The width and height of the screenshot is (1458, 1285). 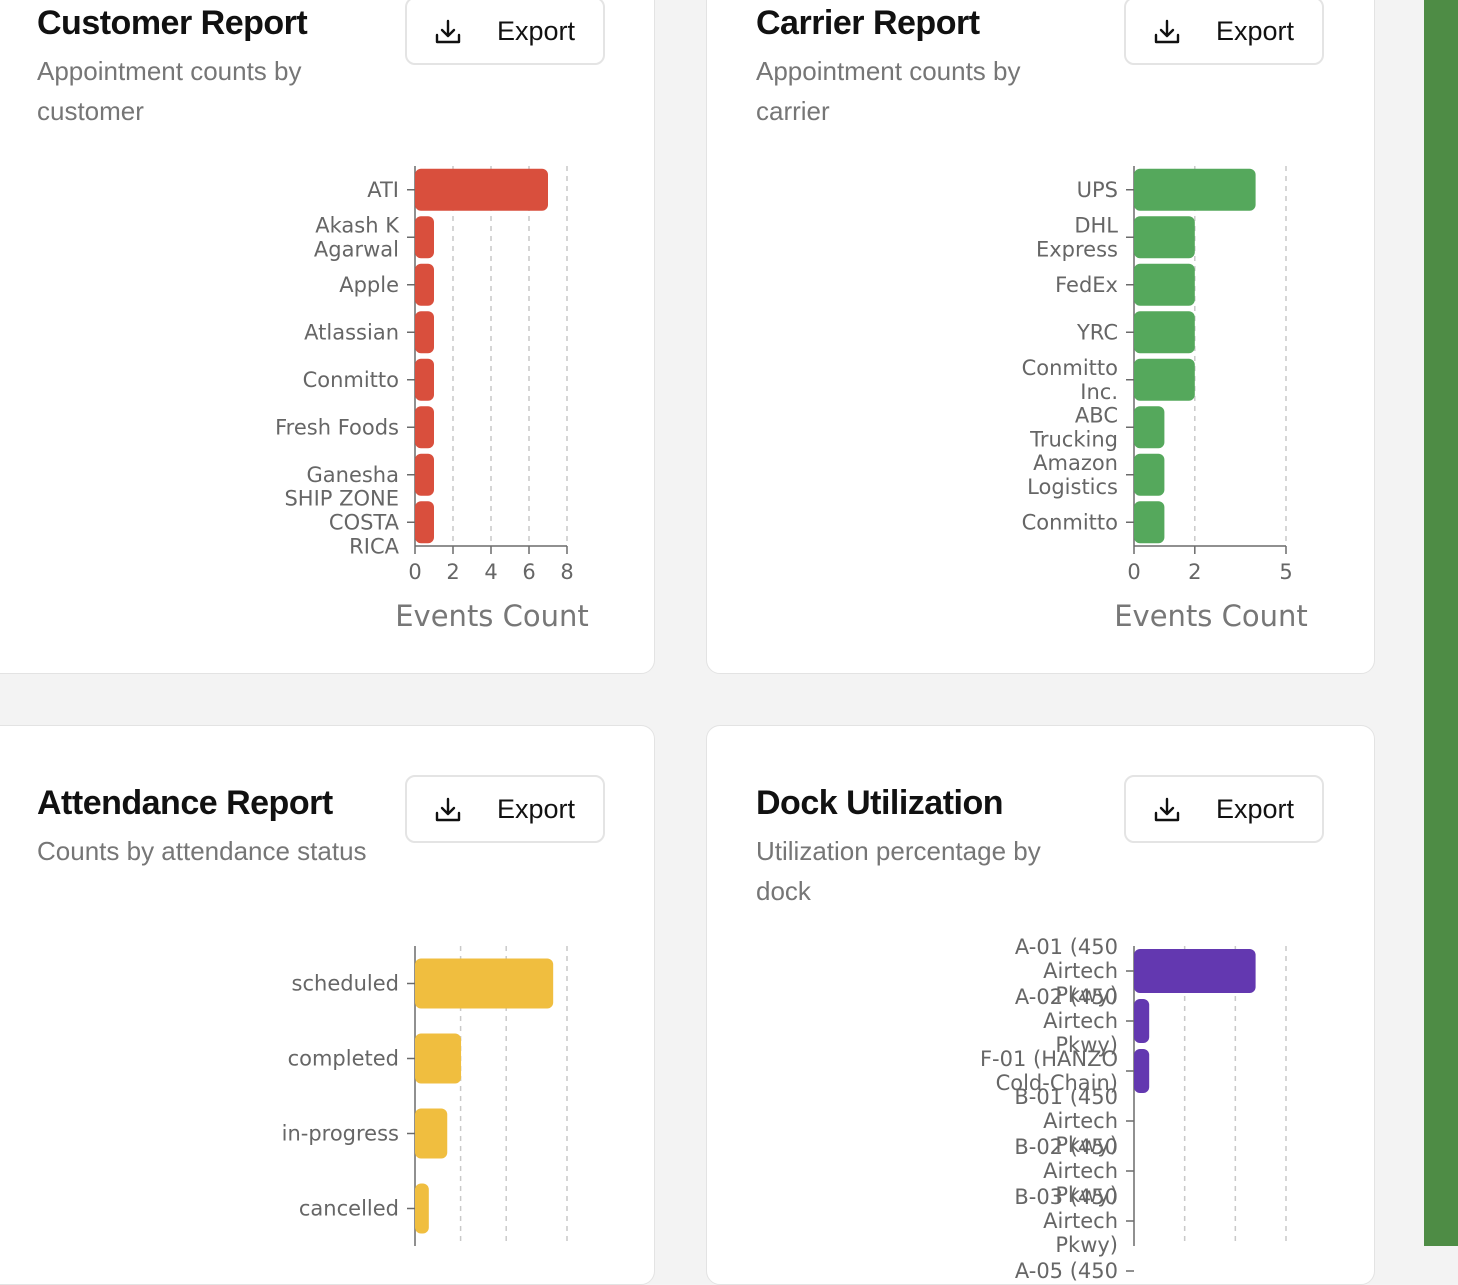 I want to click on carrier-category-label-line: Logistics, so click(x=1072, y=487).